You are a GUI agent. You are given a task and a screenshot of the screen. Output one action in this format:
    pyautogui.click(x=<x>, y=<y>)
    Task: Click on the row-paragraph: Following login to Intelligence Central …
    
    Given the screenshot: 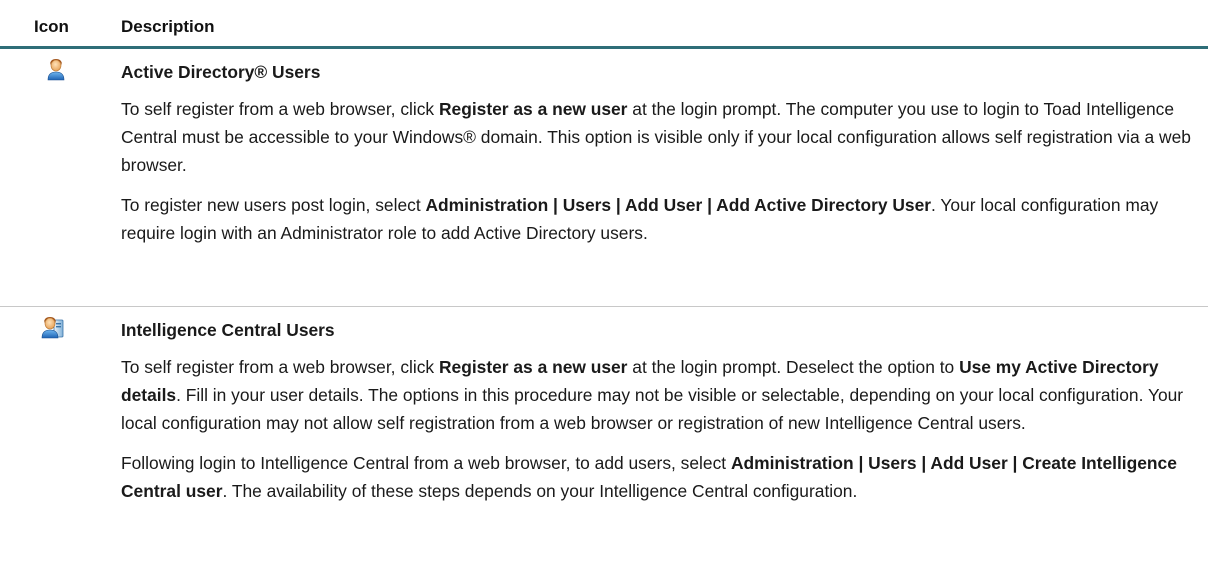 What is the action you would take?
    pyautogui.click(x=660, y=477)
    